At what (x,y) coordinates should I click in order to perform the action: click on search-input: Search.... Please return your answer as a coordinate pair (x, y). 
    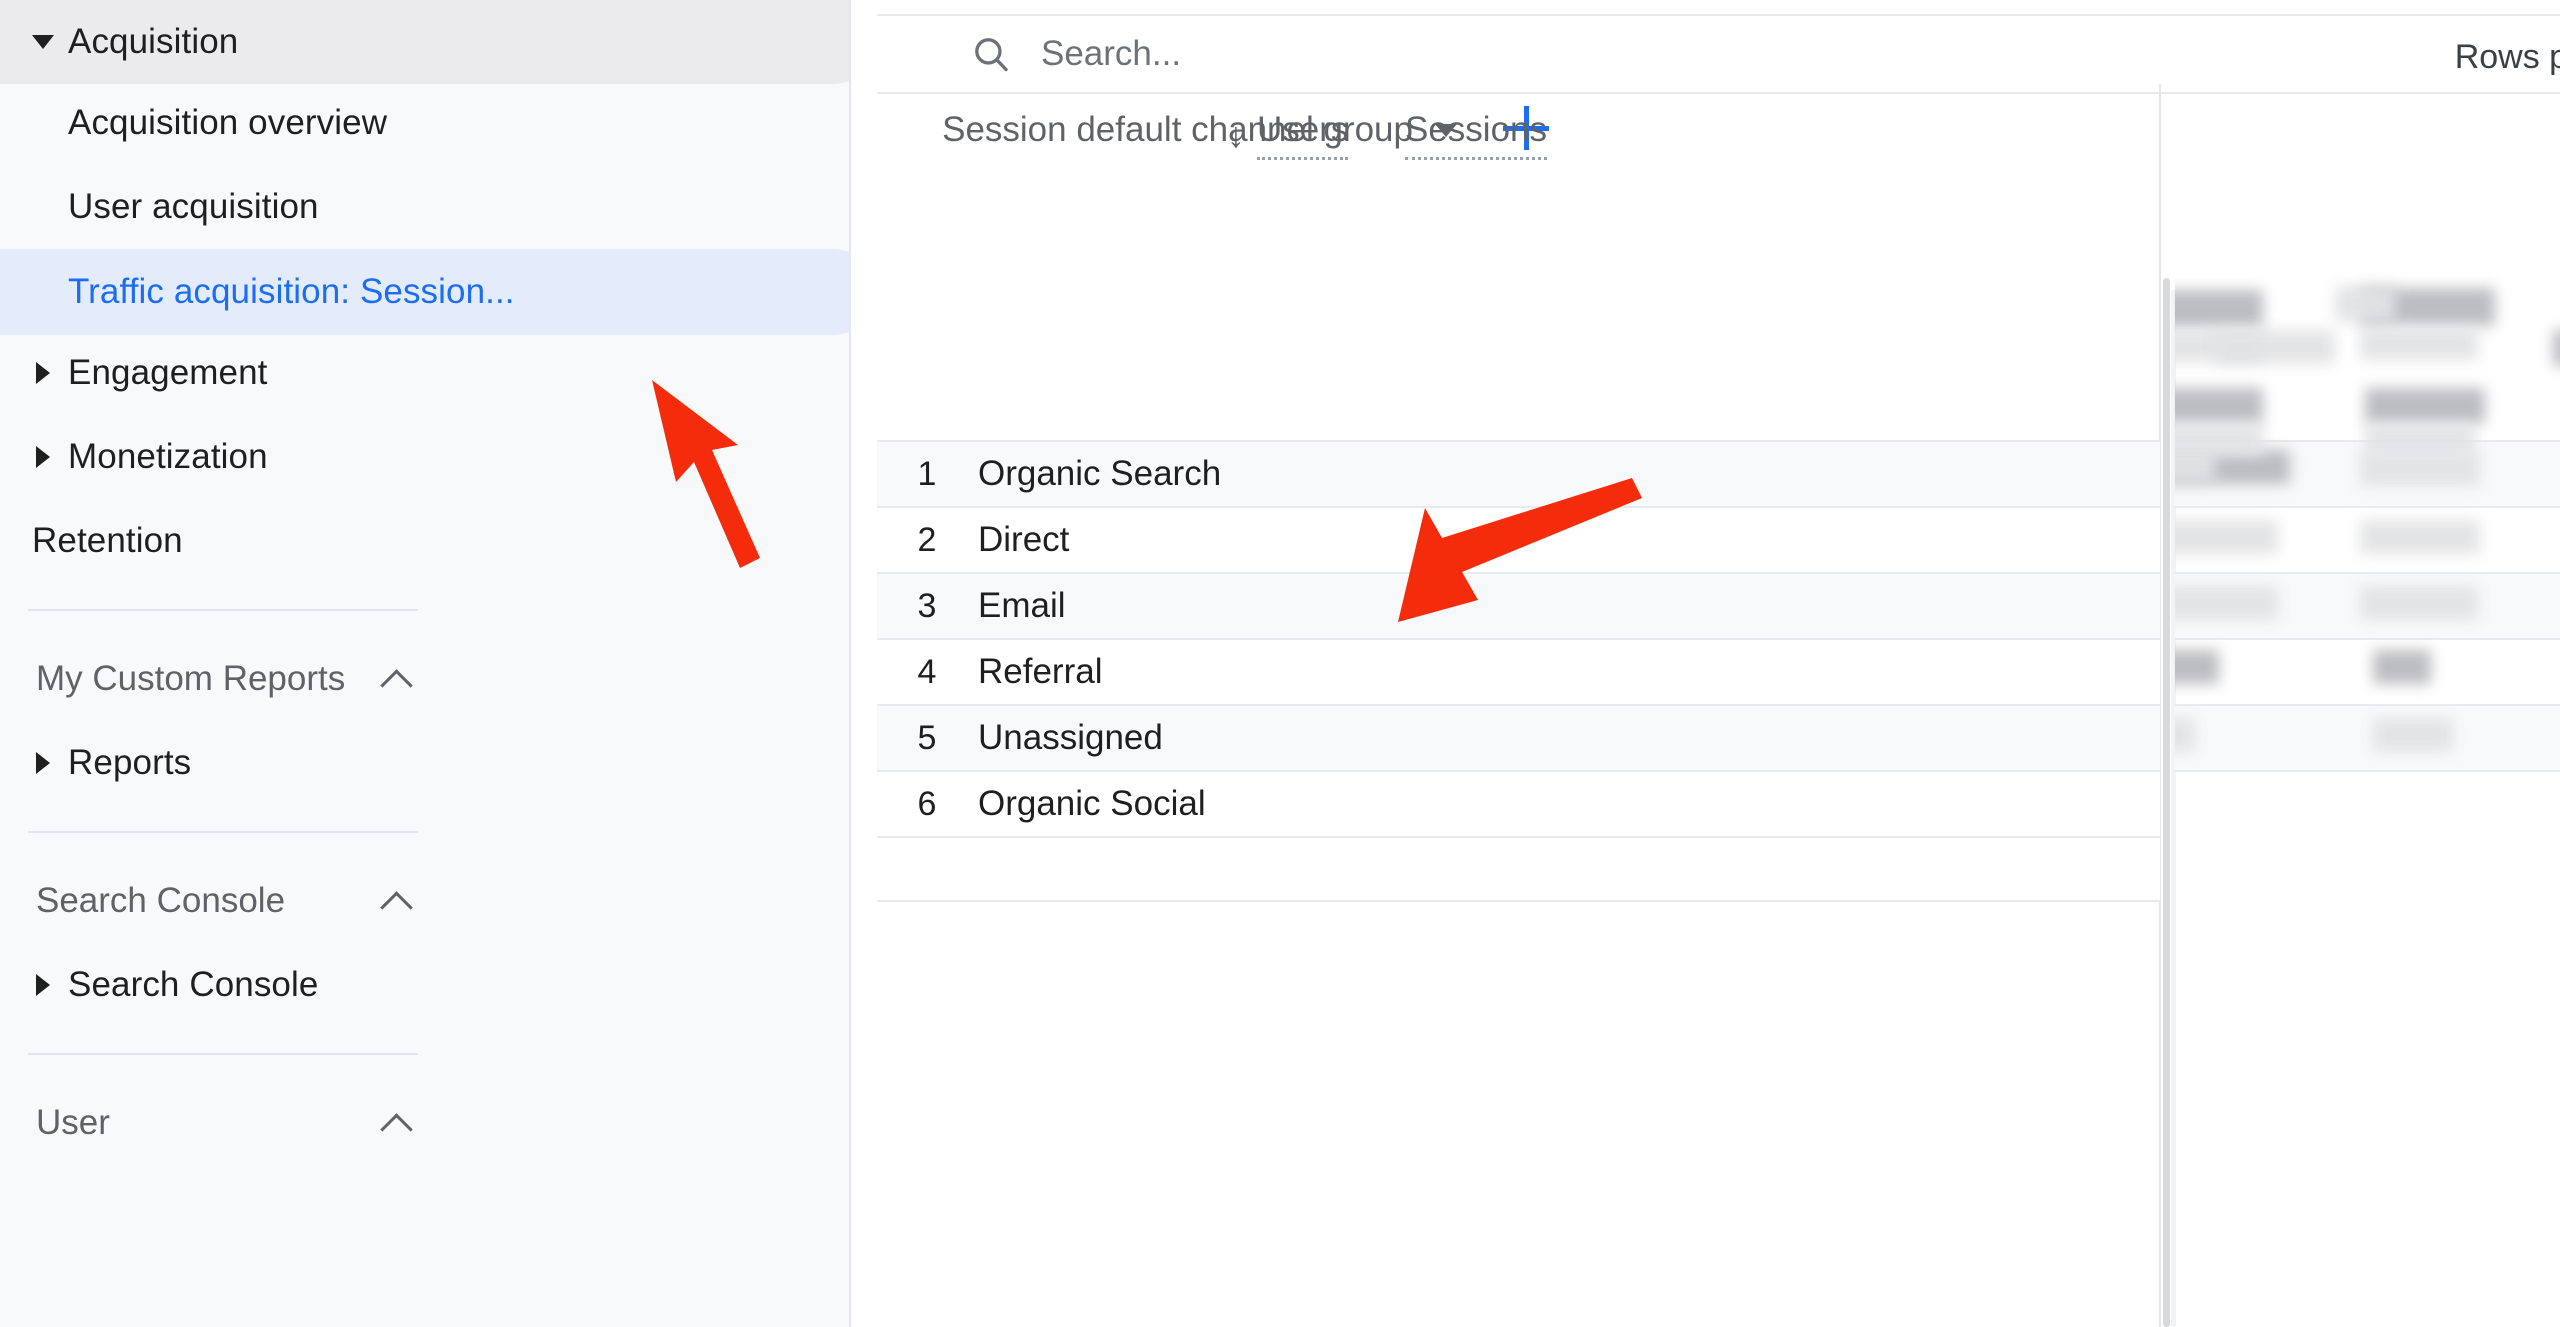
    Looking at the image, I should click on (1111, 54).